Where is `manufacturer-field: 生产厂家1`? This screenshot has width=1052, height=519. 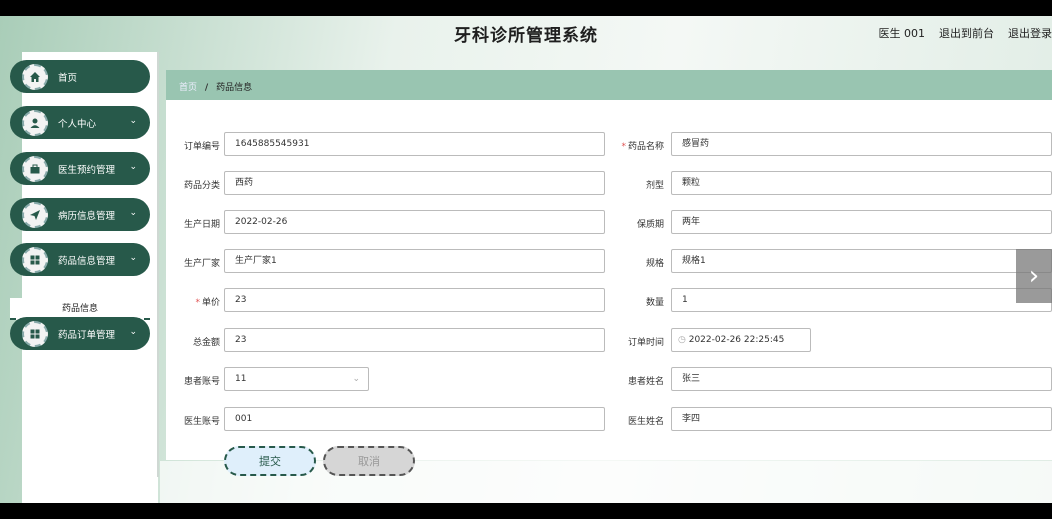 manufacturer-field: 生产厂家1 is located at coordinates (414, 261).